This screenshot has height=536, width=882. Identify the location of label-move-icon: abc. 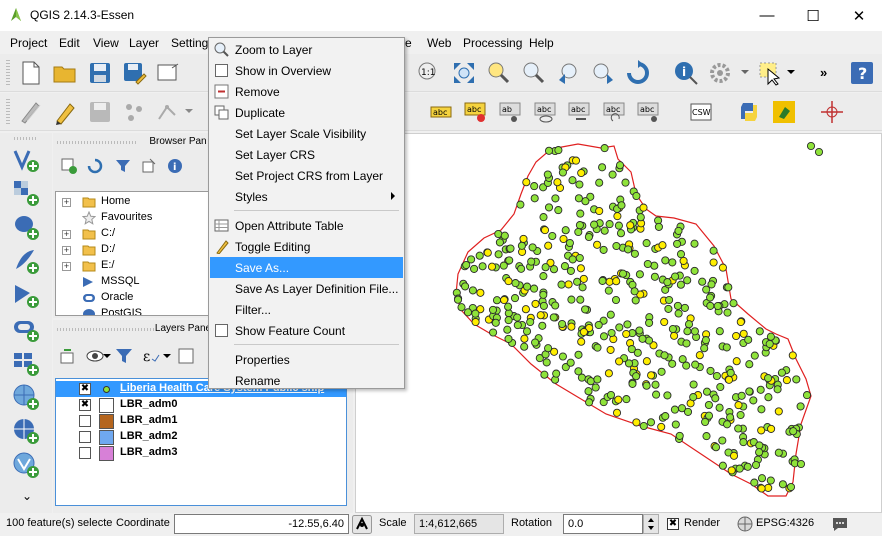
(579, 112).